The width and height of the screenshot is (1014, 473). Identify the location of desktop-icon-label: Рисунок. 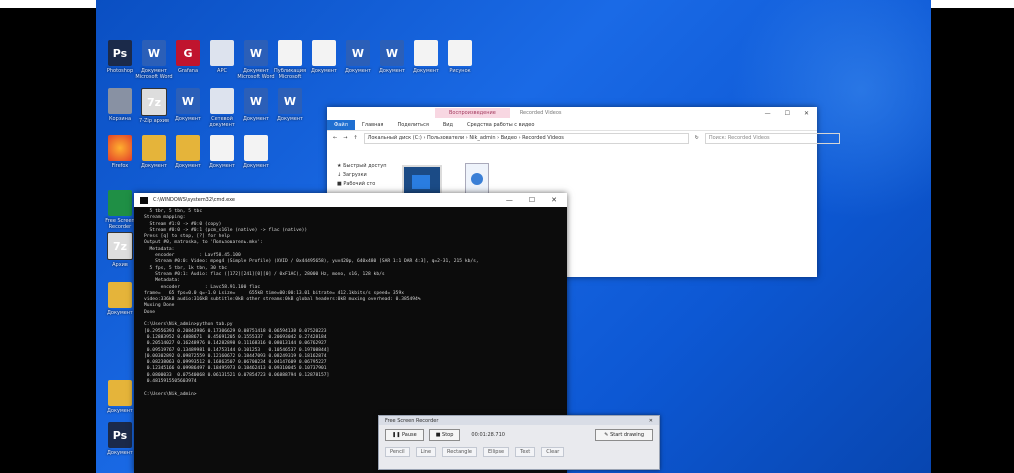
(460, 71).